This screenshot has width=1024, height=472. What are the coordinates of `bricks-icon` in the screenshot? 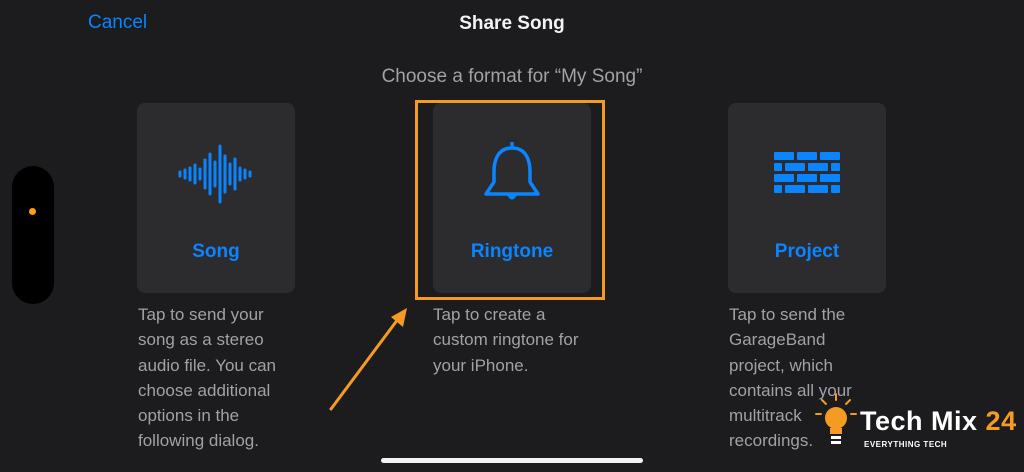 It's located at (807, 174).